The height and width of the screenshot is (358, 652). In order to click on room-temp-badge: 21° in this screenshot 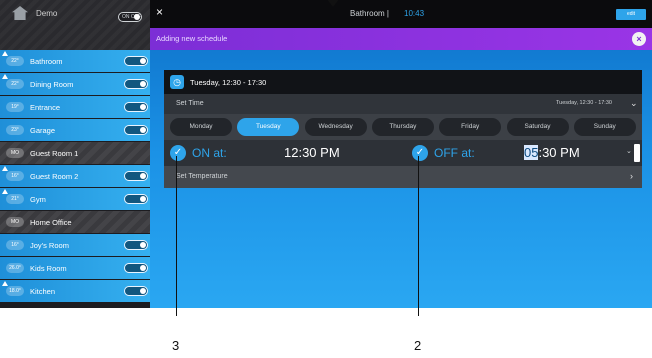, I will do `click(15, 199)`.